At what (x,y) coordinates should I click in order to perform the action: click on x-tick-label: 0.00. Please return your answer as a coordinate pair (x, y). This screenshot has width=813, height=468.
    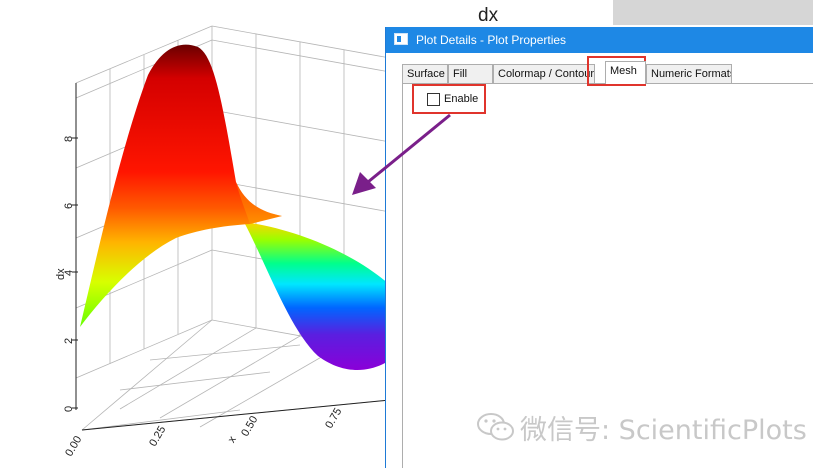
    Looking at the image, I should click on (73, 446).